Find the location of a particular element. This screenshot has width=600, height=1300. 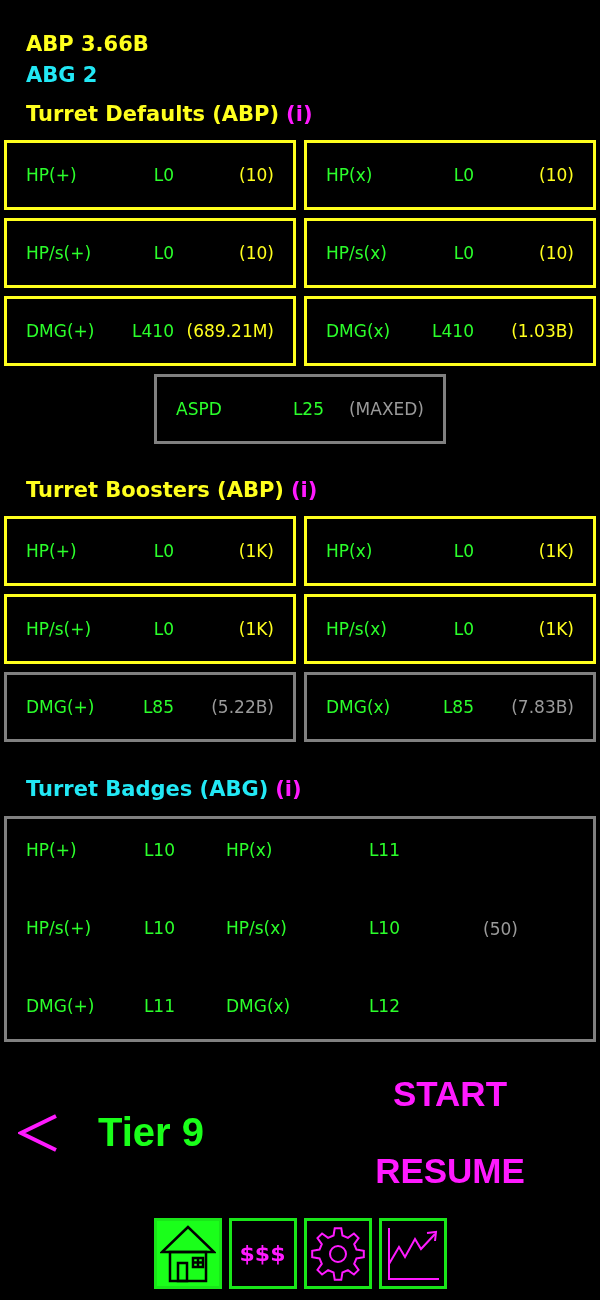

upgrade-card: HP(x) L0 (1K) is located at coordinates (450, 551).